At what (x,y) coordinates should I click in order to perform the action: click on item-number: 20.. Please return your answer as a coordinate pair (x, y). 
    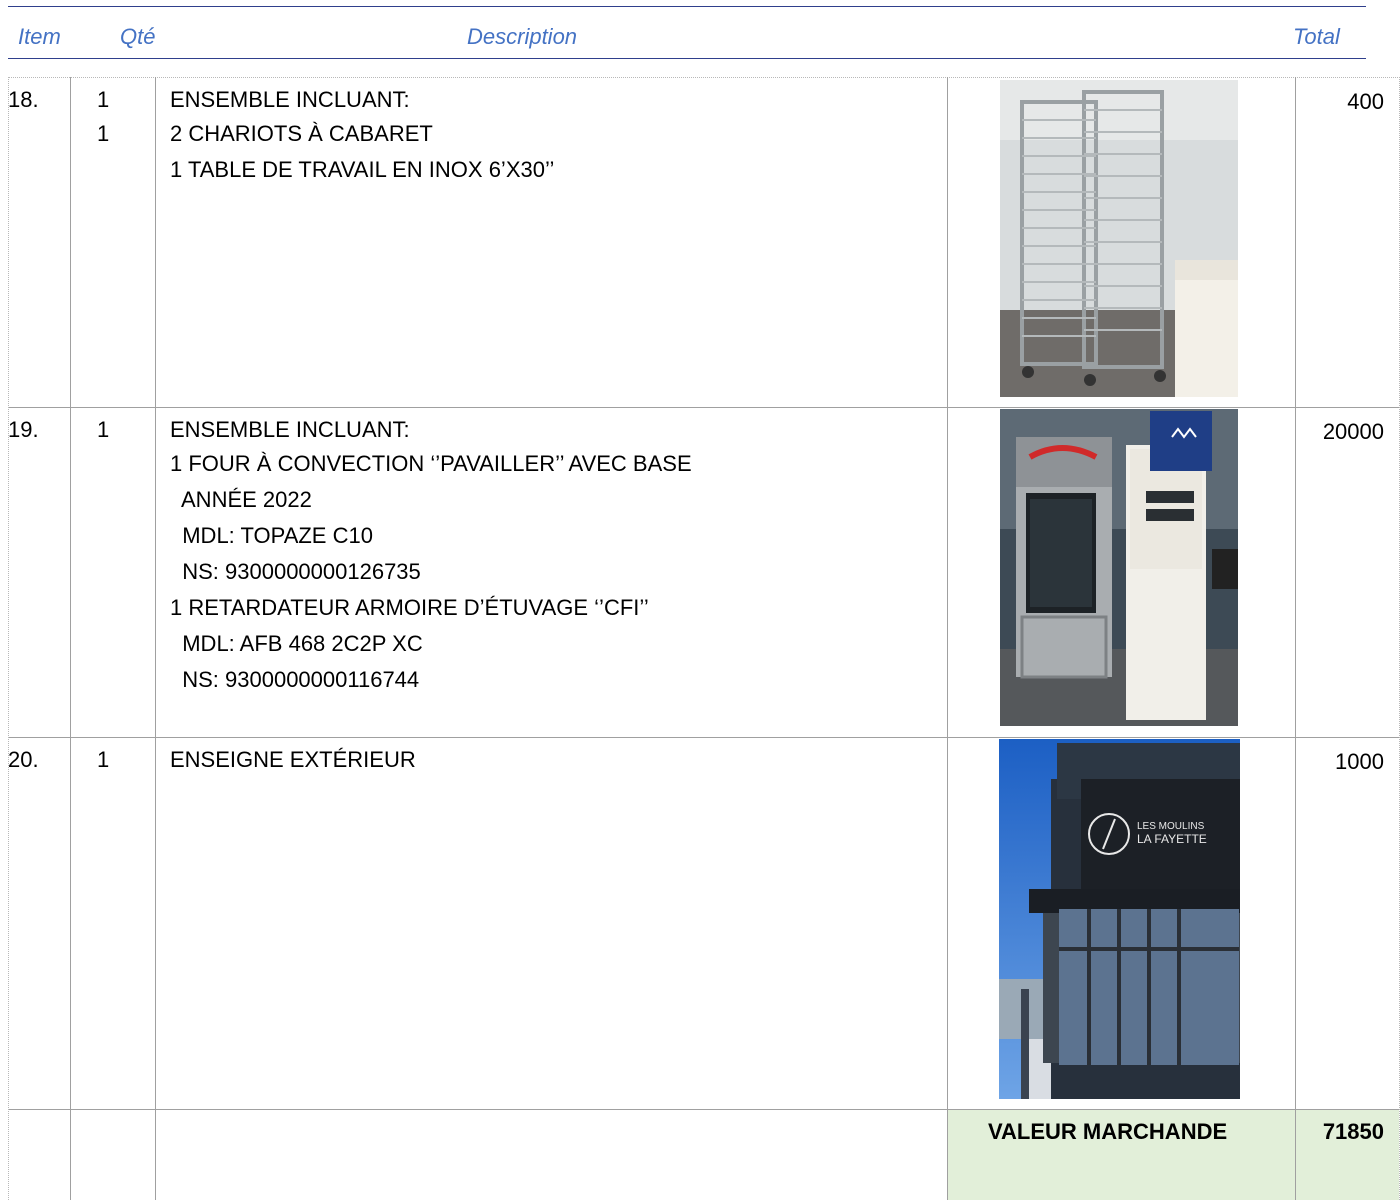
    Looking at the image, I should click on (23, 759).